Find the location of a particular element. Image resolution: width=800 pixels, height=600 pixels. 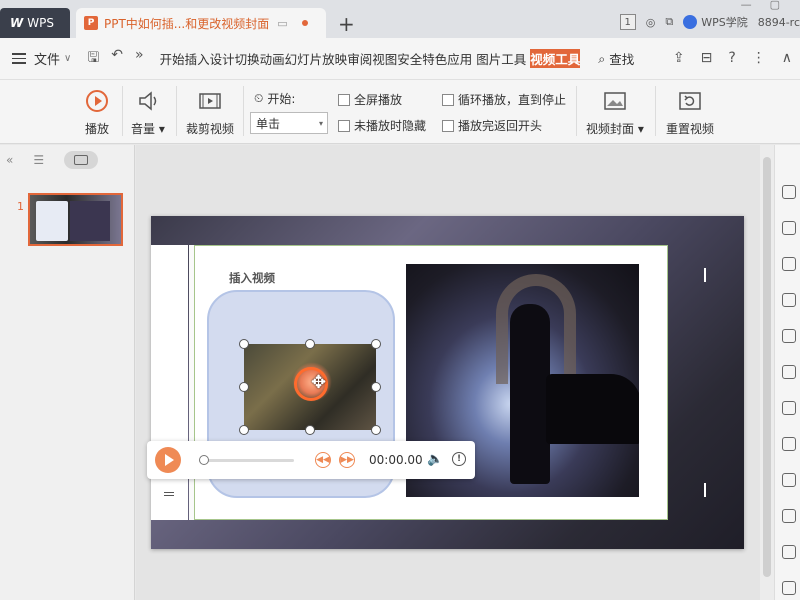

right-tool-sidebar is located at coordinates (787, 372).